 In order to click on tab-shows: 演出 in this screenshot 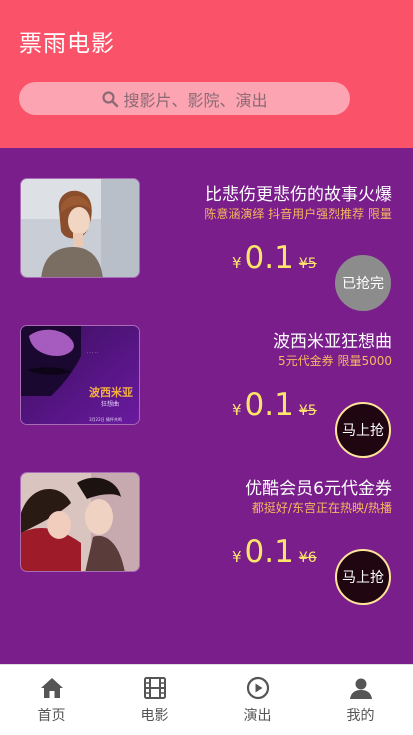, I will do `click(257, 700)`.